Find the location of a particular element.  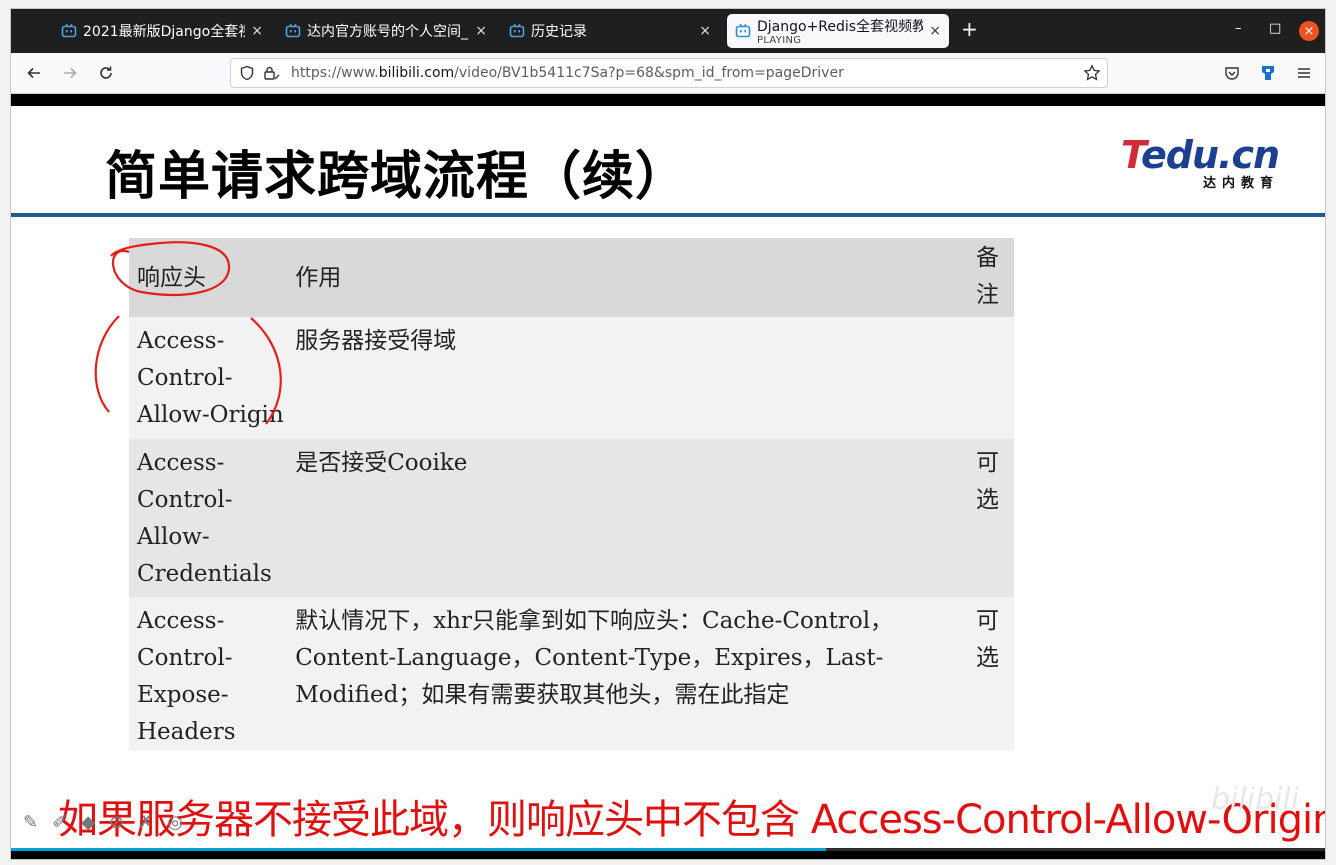

tab-title: 达内官方账号的个人空间_ is located at coordinates (387, 32).